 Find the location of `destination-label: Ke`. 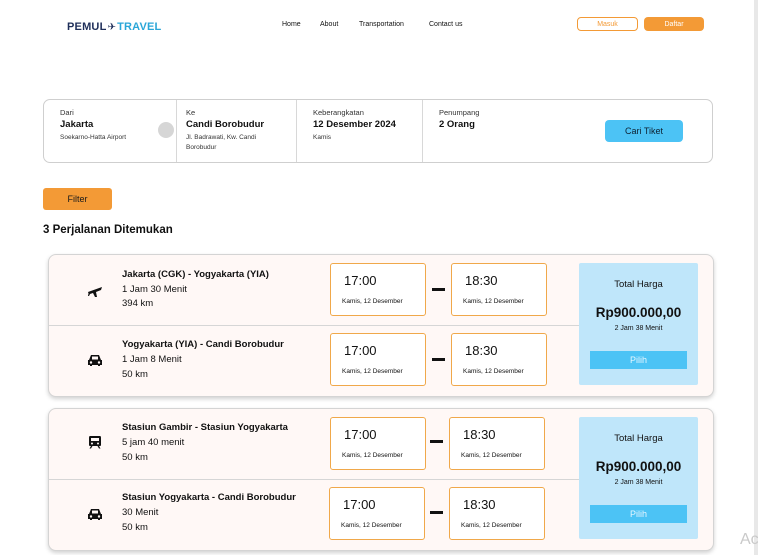

destination-label: Ke is located at coordinates (191, 112).